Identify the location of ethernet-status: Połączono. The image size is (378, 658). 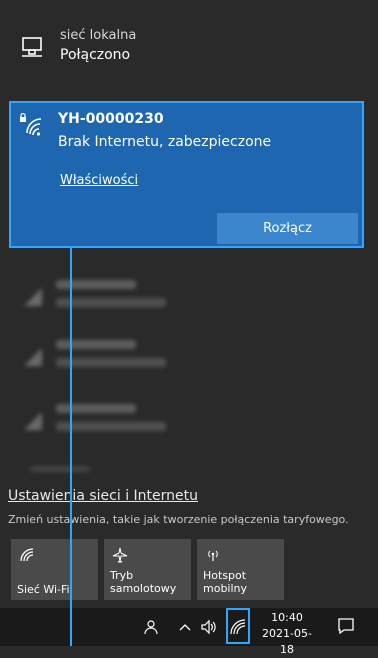
(95, 55).